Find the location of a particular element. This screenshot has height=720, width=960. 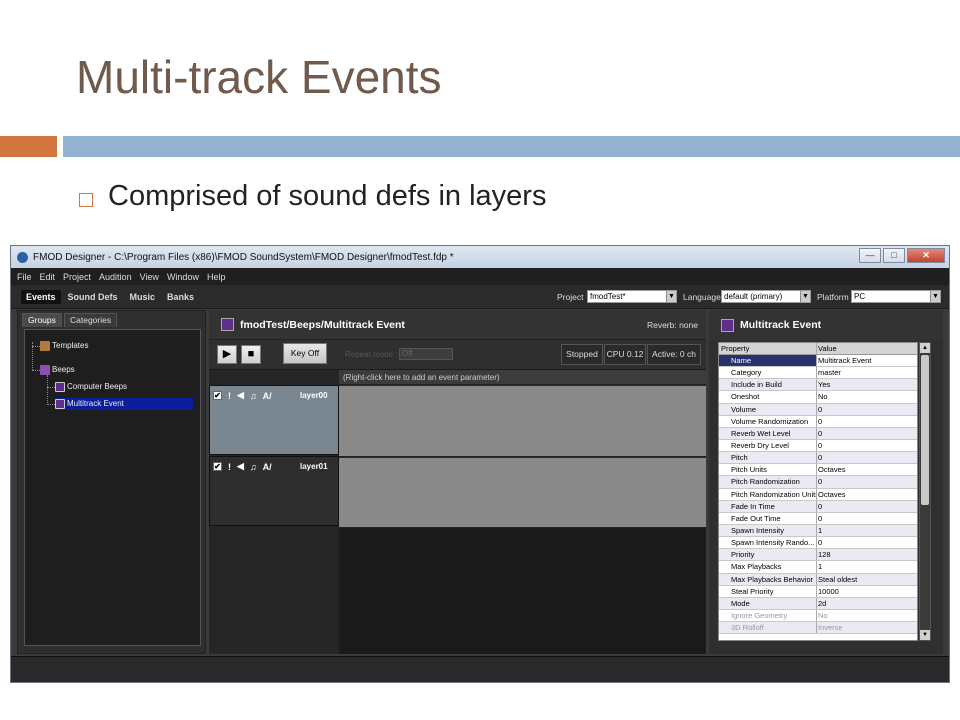

repeat-mode-select: Off is located at coordinates (426, 354).